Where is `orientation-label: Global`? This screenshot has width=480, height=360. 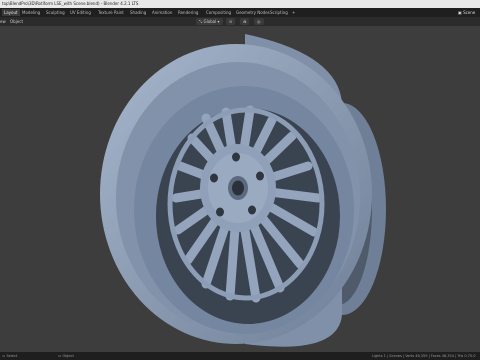 orientation-label: Global is located at coordinates (210, 21).